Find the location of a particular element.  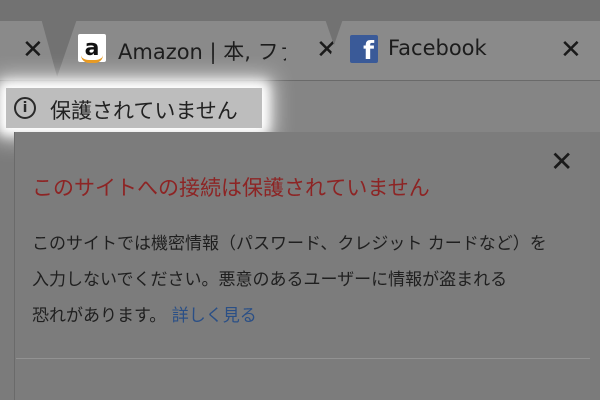

tab-title: Amazon | 本, ファ is located at coordinates (202, 52).